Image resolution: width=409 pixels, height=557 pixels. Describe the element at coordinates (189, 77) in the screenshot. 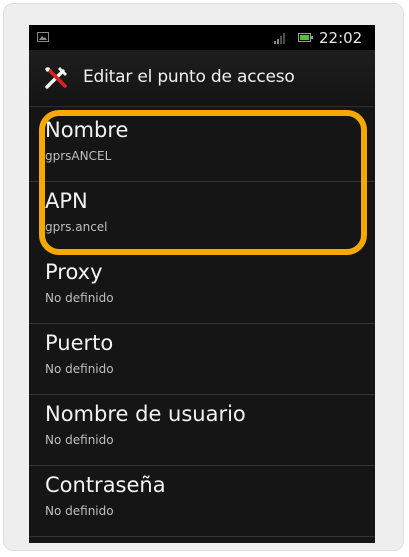

I see `page-title: Editar el punto de acceso` at that location.